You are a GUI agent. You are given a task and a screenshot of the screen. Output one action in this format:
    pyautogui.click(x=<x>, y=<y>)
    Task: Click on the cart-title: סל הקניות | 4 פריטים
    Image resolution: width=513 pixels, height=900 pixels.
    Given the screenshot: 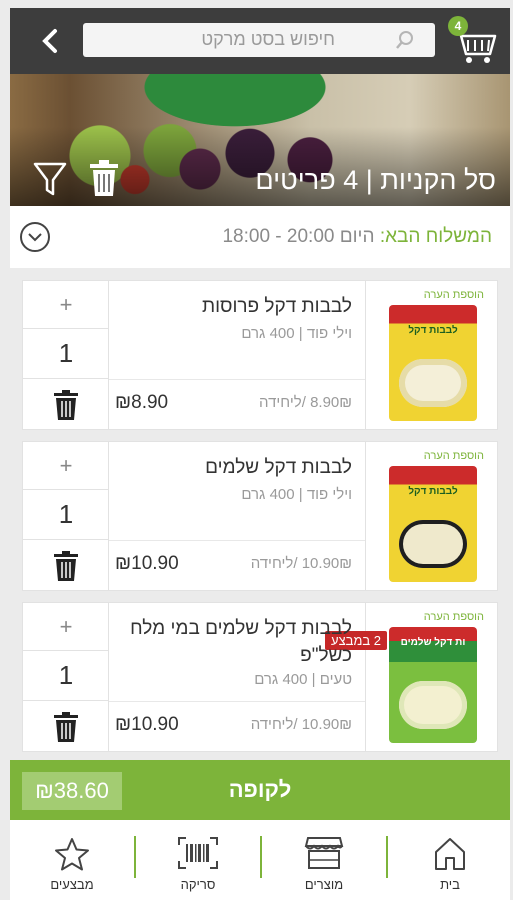 What is the action you would take?
    pyautogui.click(x=375, y=180)
    